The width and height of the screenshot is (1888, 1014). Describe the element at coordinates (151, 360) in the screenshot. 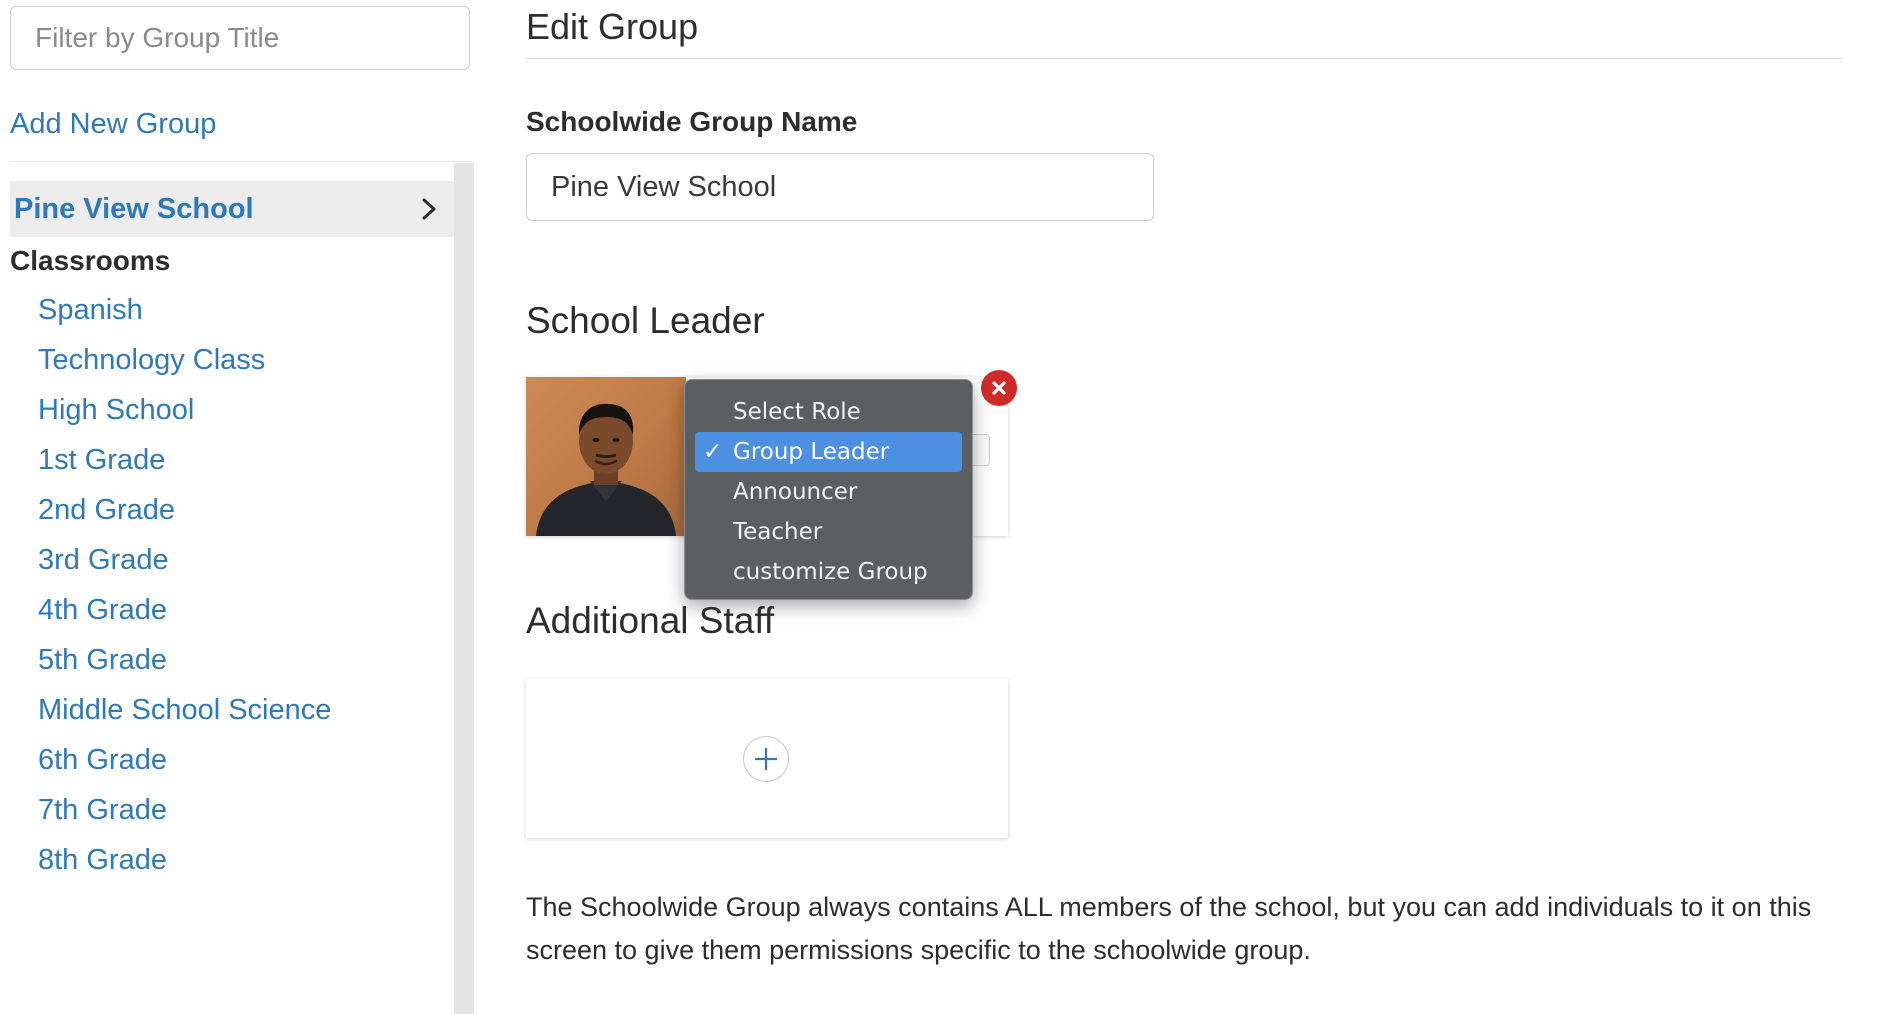

I see `sidebar-item-classroom: Technology Class` at that location.